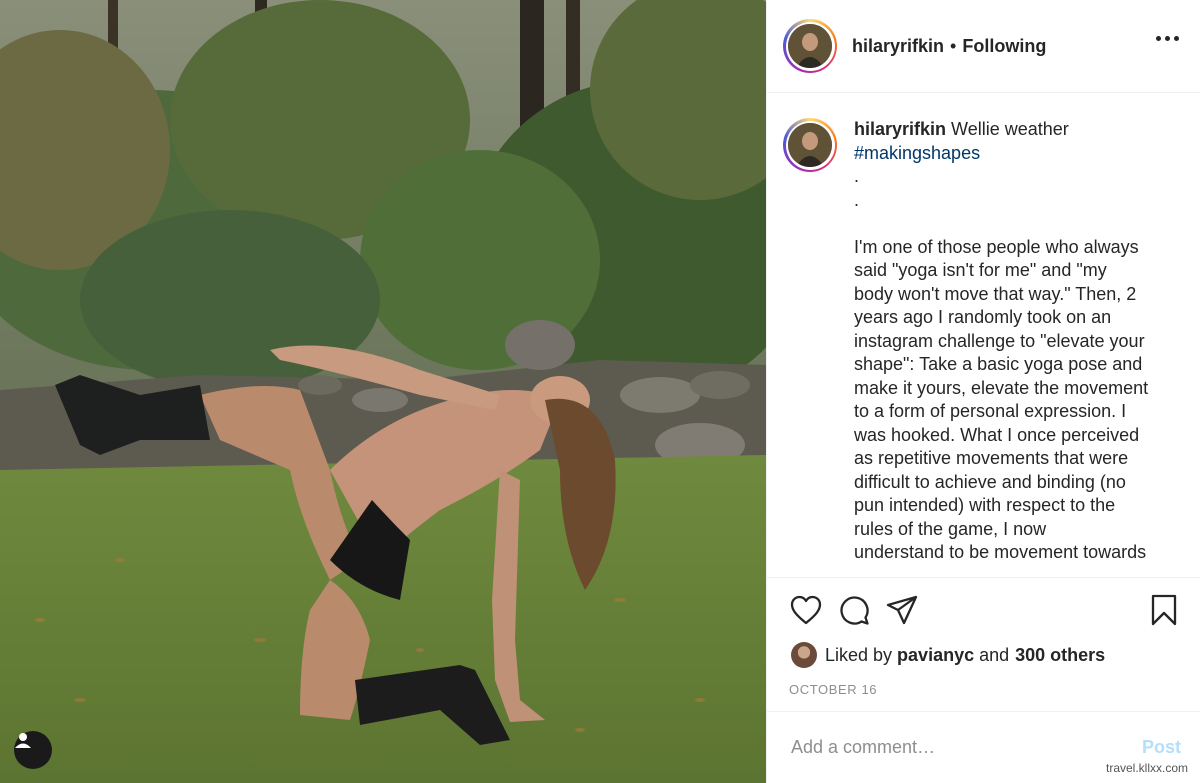 The height and width of the screenshot is (783, 1200). I want to click on caption-line: said "yoga isn't for me" and "my, so click(980, 270).